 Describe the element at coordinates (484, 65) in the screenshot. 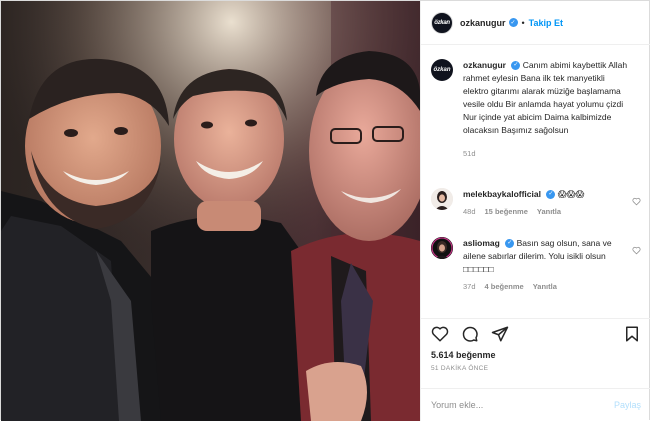

I see `caption-username: ozkanugur` at that location.